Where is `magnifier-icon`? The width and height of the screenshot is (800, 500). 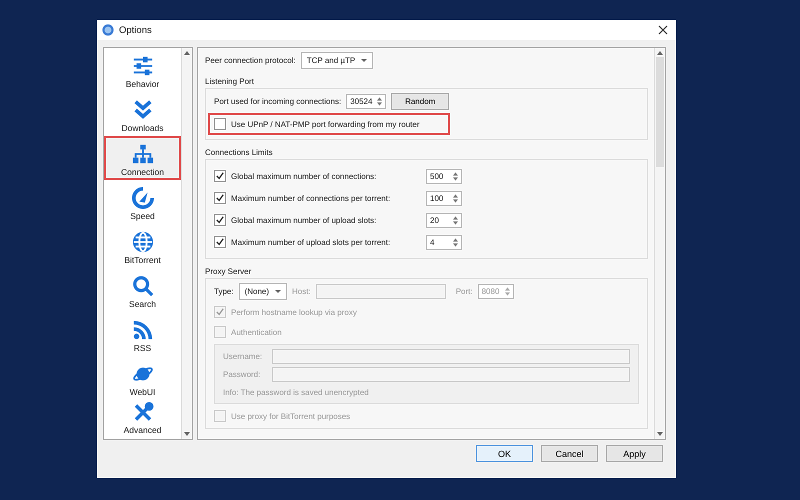
magnifier-icon is located at coordinates (143, 286).